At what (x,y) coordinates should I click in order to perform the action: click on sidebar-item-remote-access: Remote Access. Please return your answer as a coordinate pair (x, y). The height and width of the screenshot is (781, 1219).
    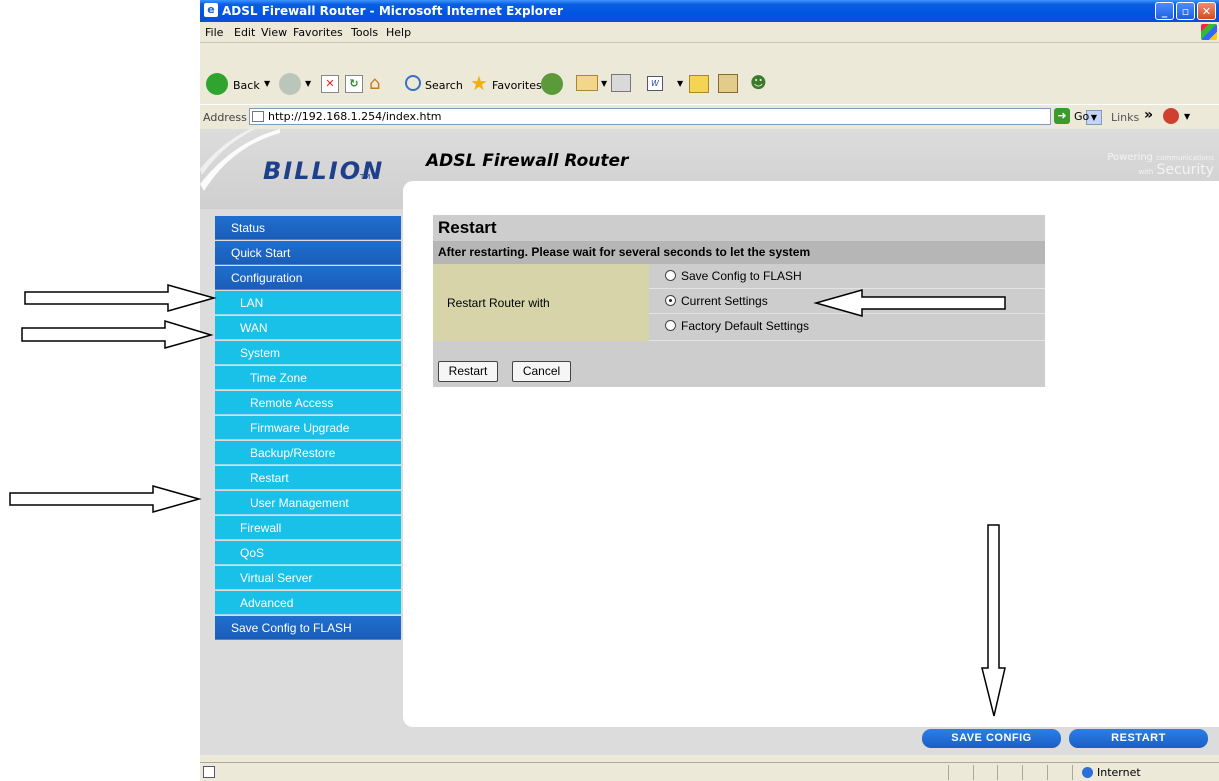
    Looking at the image, I should click on (308, 403).